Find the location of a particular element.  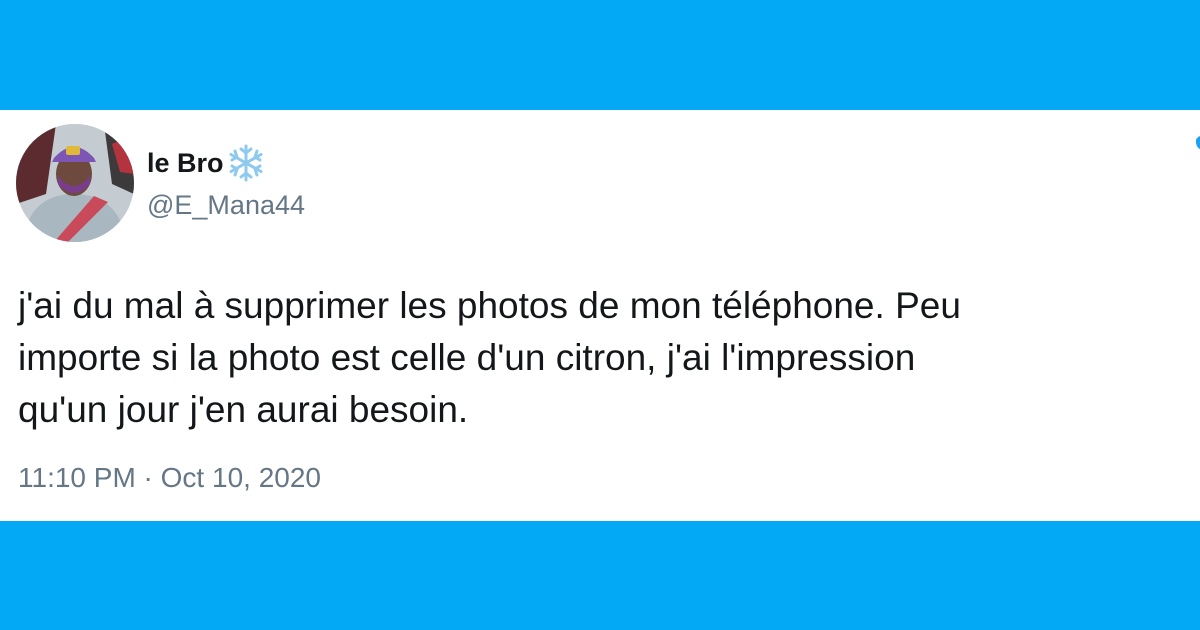

avatar-image is located at coordinates (75, 183).